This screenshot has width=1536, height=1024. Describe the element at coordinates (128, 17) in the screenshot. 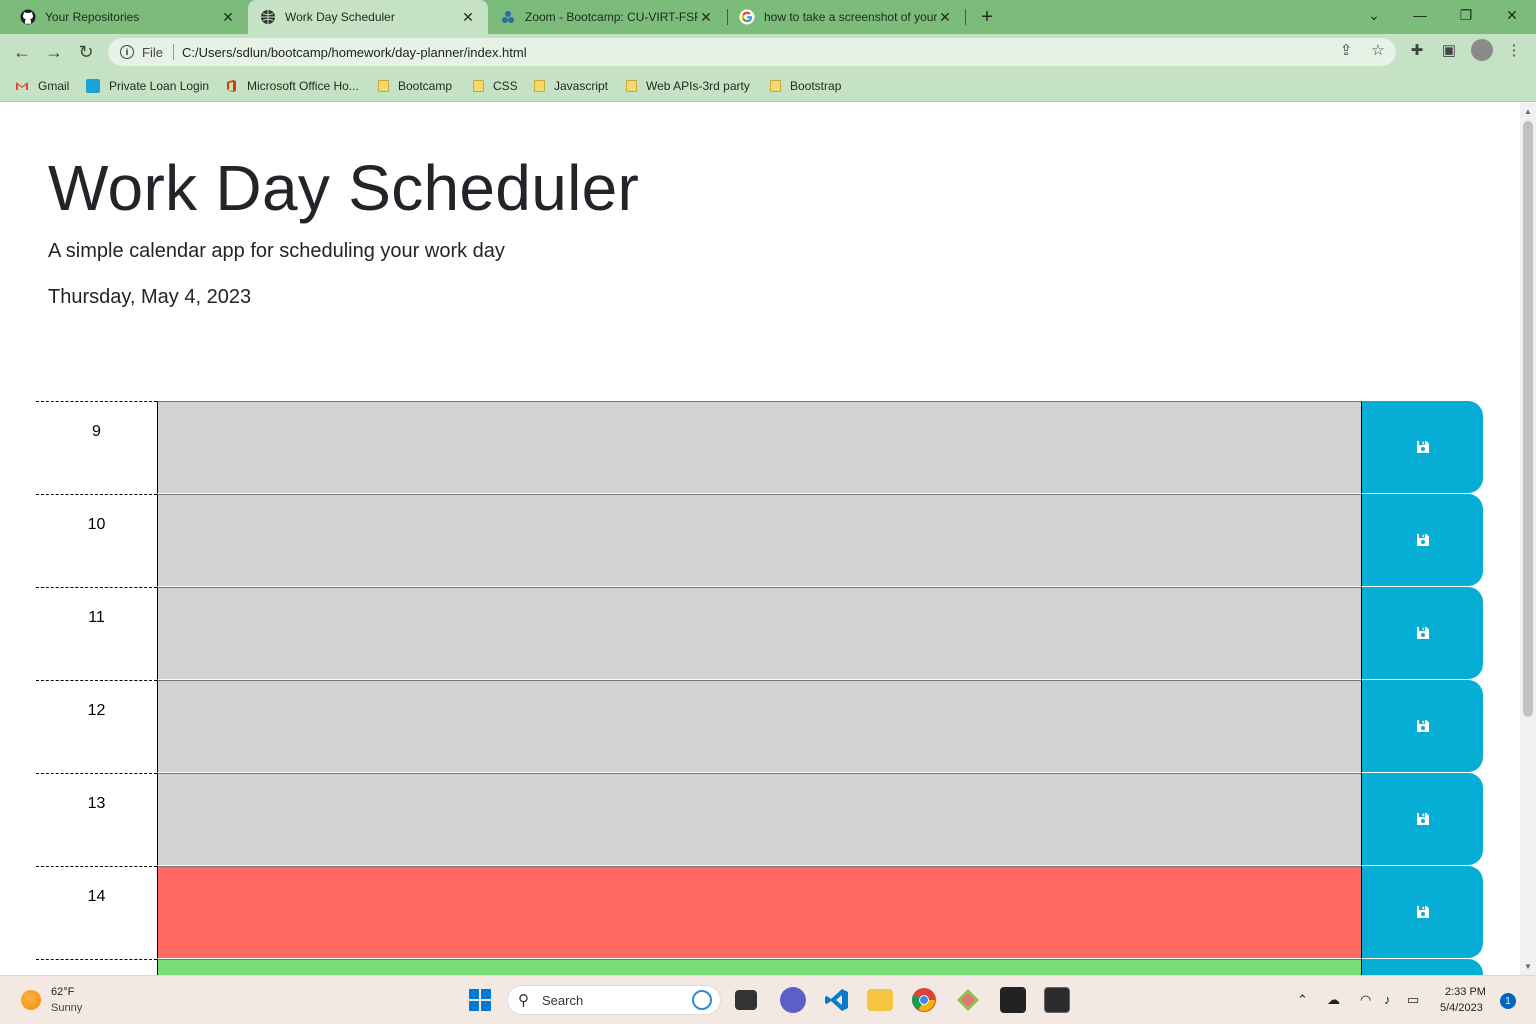

I see `tab-your-repositories: Your Repositories ✕` at that location.